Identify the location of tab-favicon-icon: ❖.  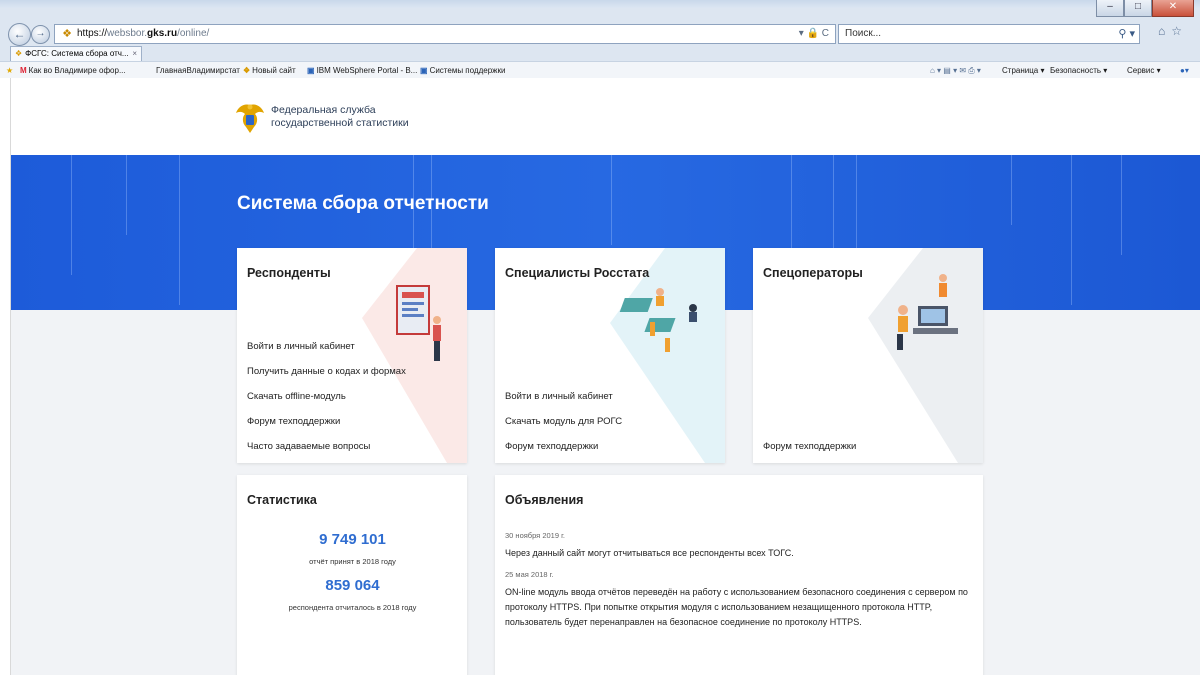
(19, 53).